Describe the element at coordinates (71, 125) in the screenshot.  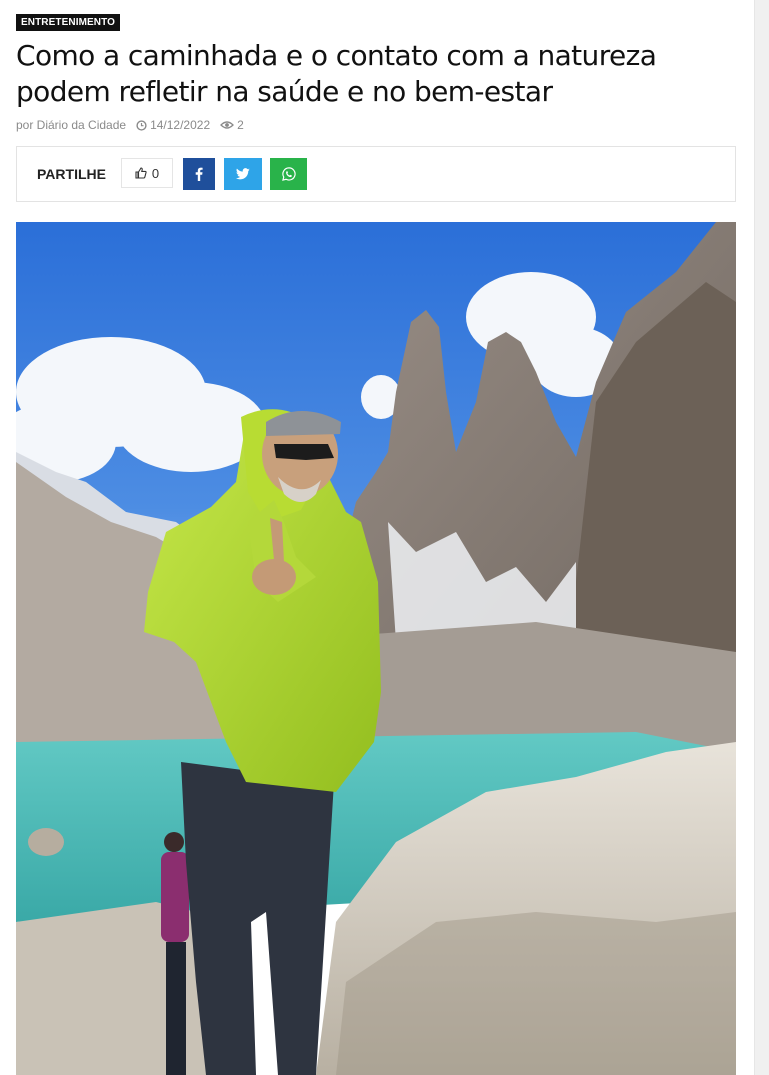
I see `author-link: por Diário da Cidade` at that location.